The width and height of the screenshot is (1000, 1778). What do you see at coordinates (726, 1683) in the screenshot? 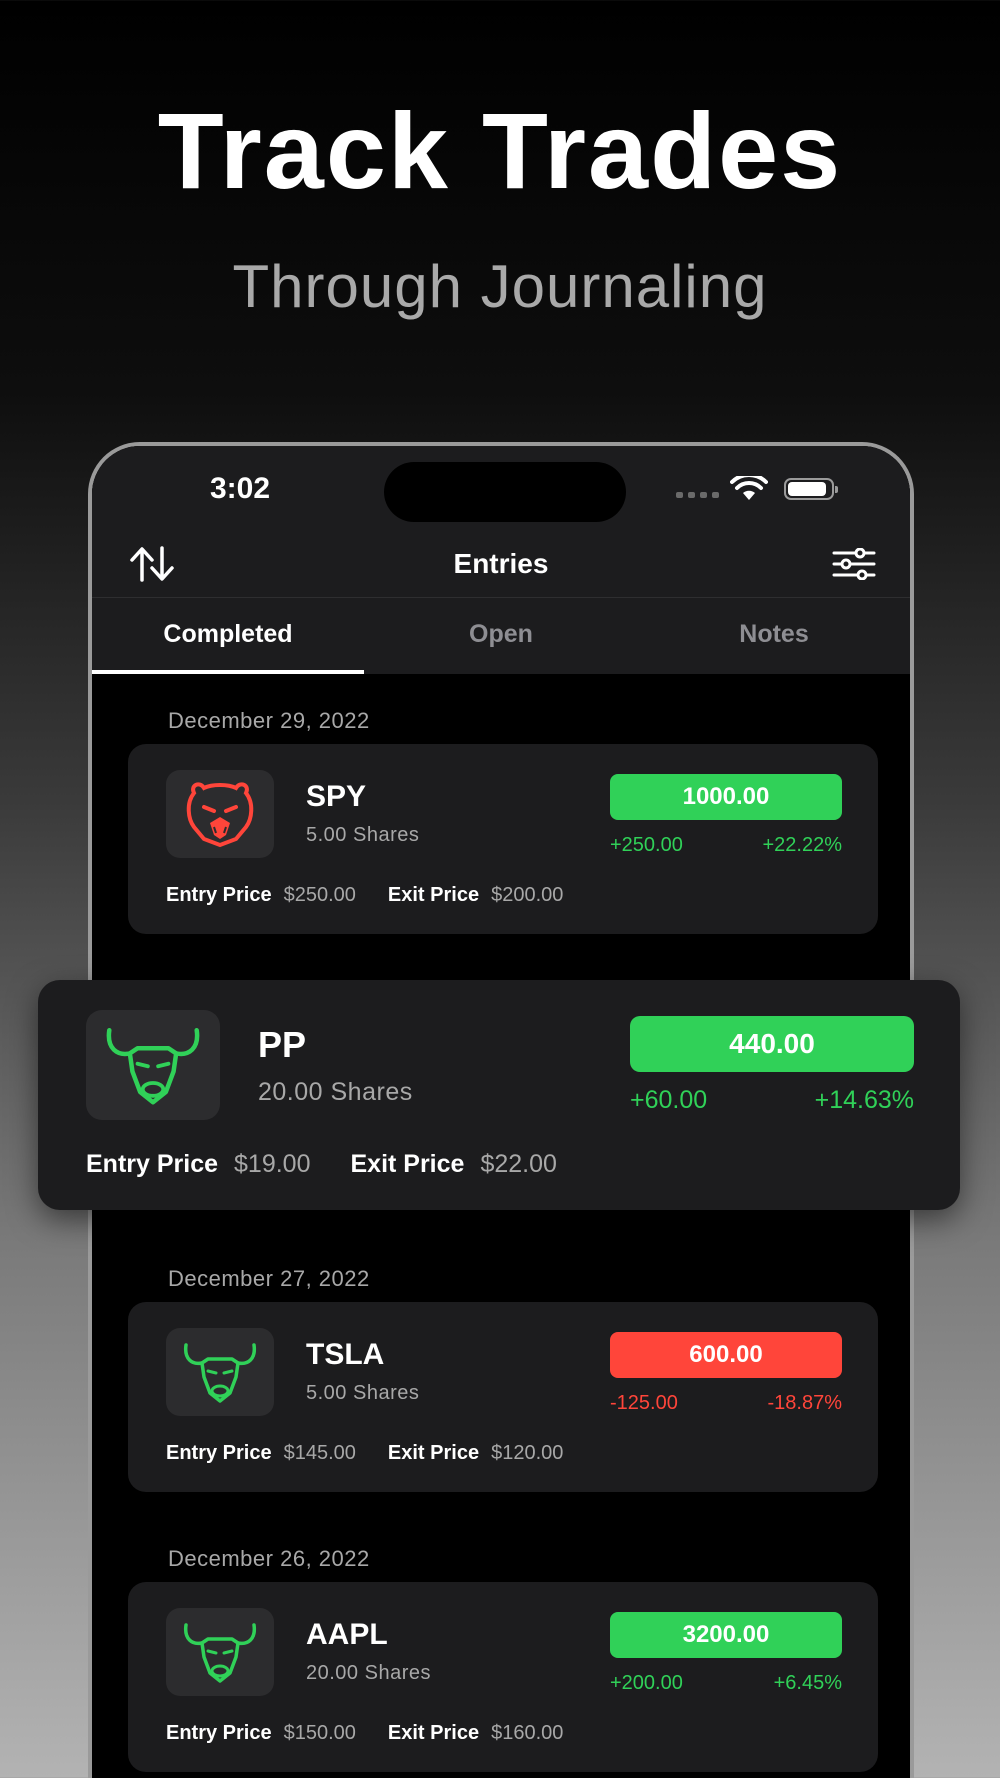
I see `change-row: +200.00 +6.45%` at bounding box center [726, 1683].